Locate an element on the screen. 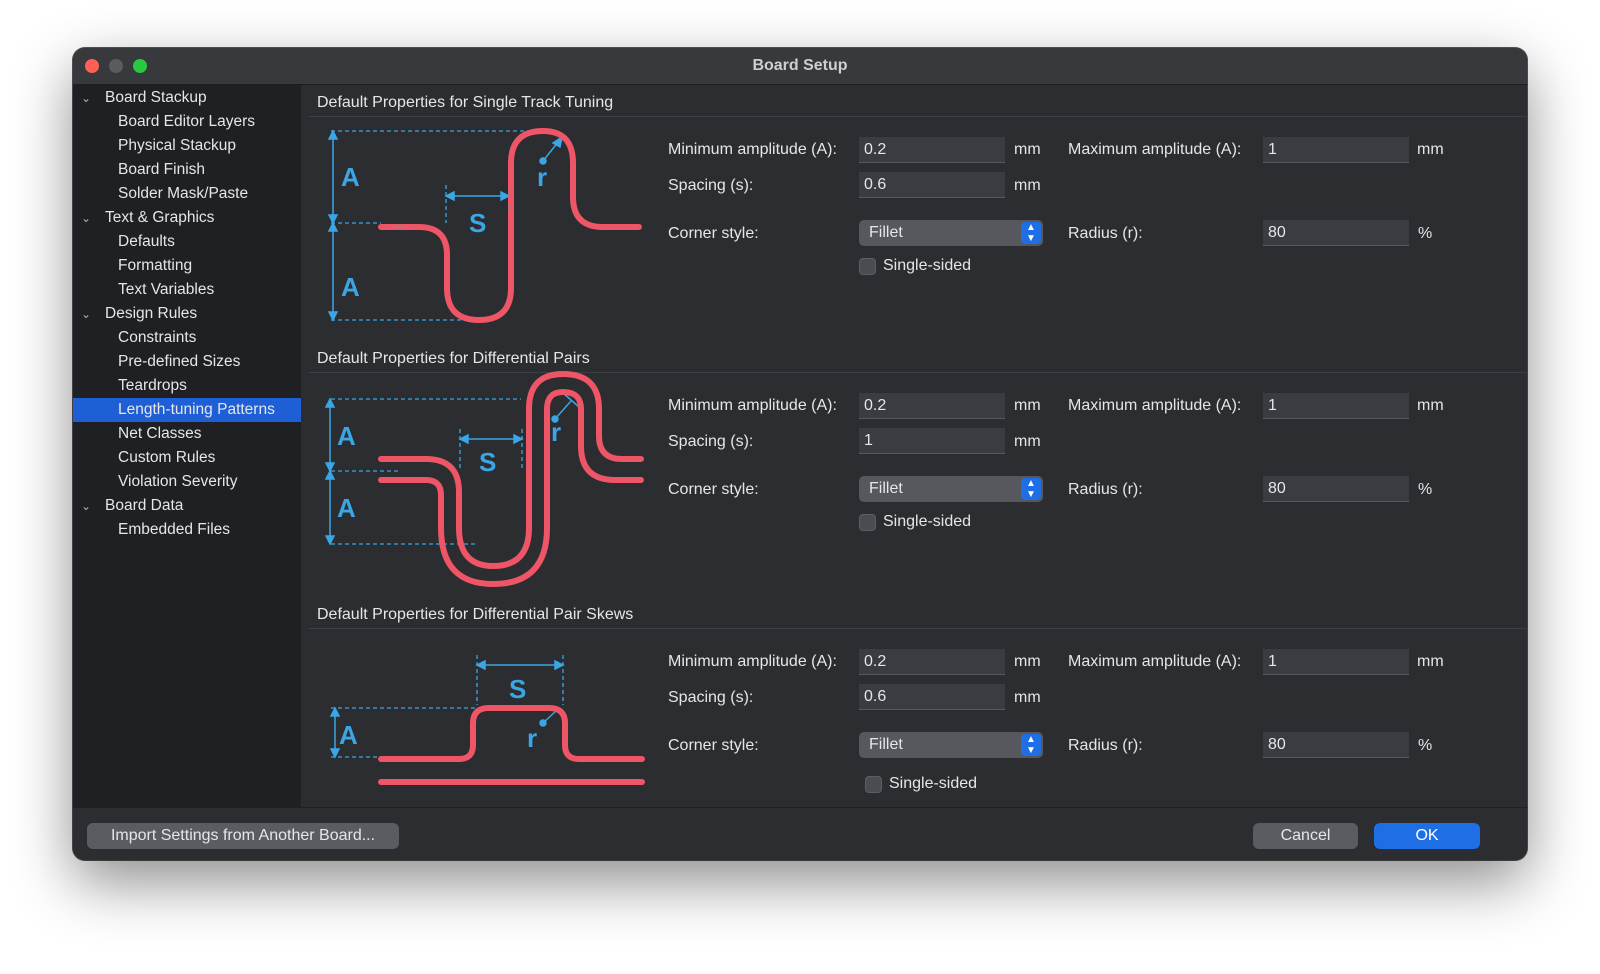 Image resolution: width=1600 pixels, height=974 pixels. differential-pair-diagram: A A S r is located at coordinates (484, 479).